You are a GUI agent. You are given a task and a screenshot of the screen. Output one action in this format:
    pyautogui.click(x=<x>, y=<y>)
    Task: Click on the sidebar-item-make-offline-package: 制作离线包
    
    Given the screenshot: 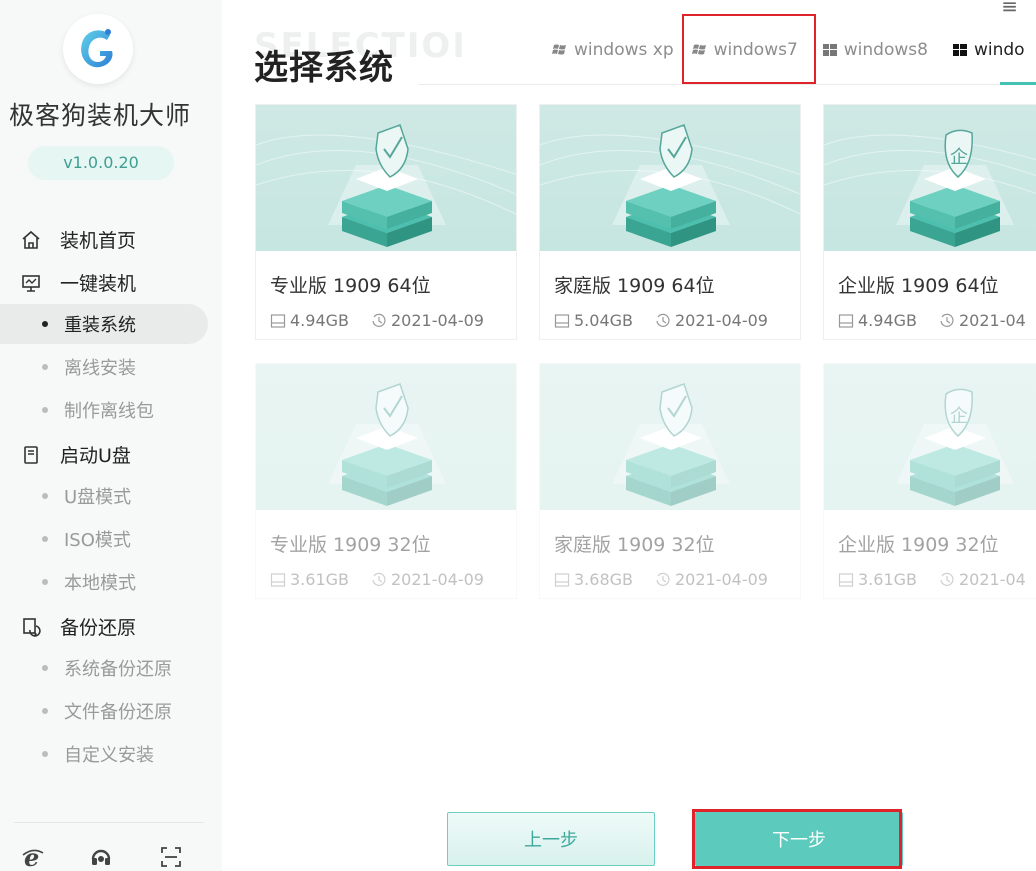 What is the action you would take?
    pyautogui.click(x=104, y=410)
    